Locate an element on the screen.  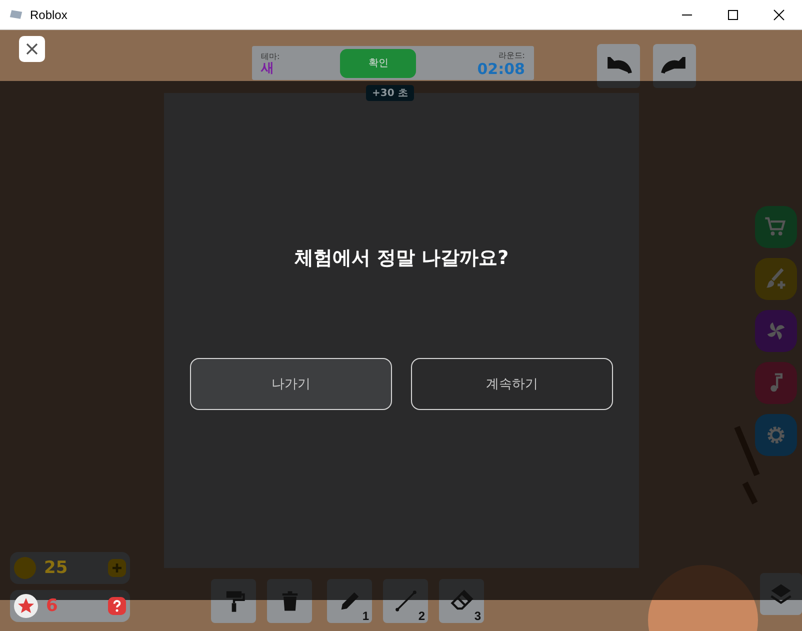
app-icon is located at coordinates (16, 14).